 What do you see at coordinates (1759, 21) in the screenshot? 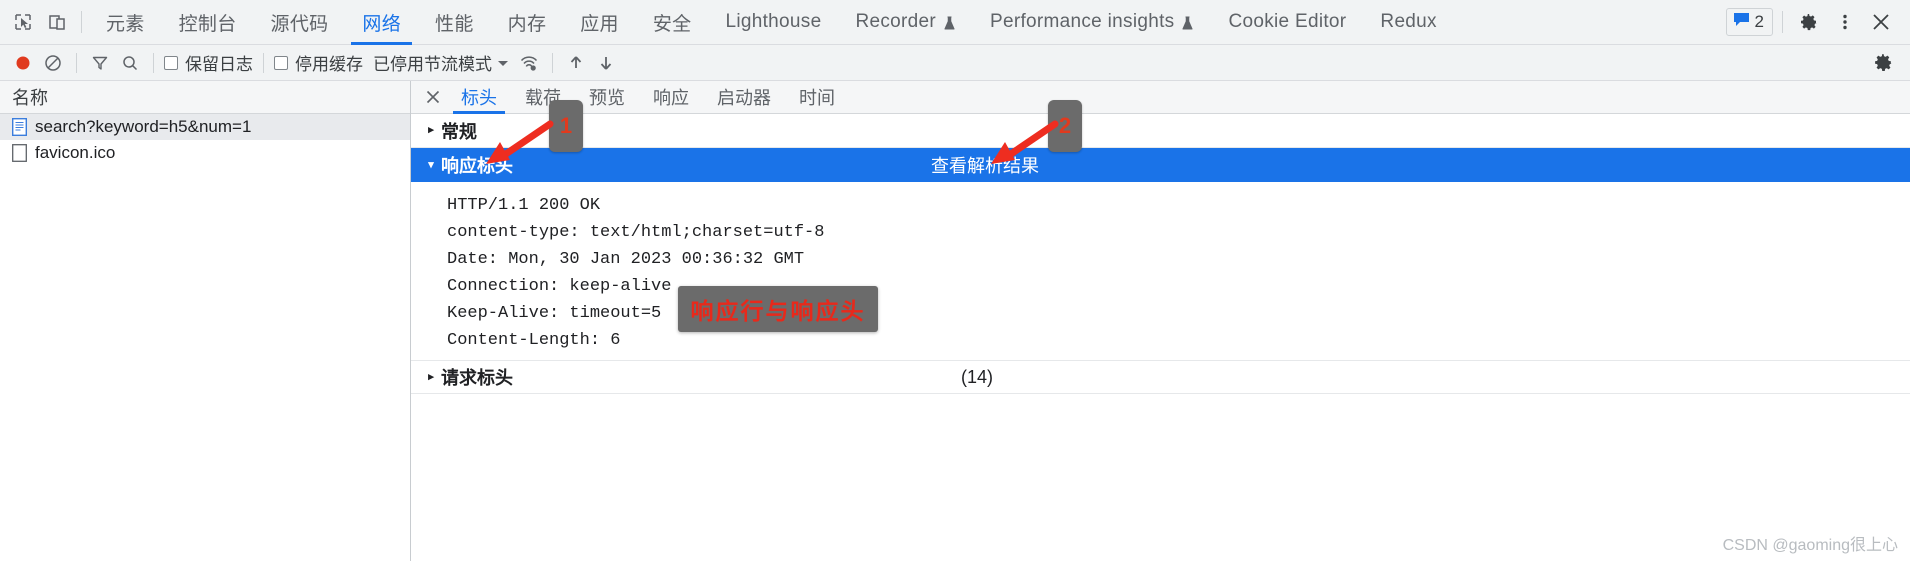
I see `message-count: 2` at bounding box center [1759, 21].